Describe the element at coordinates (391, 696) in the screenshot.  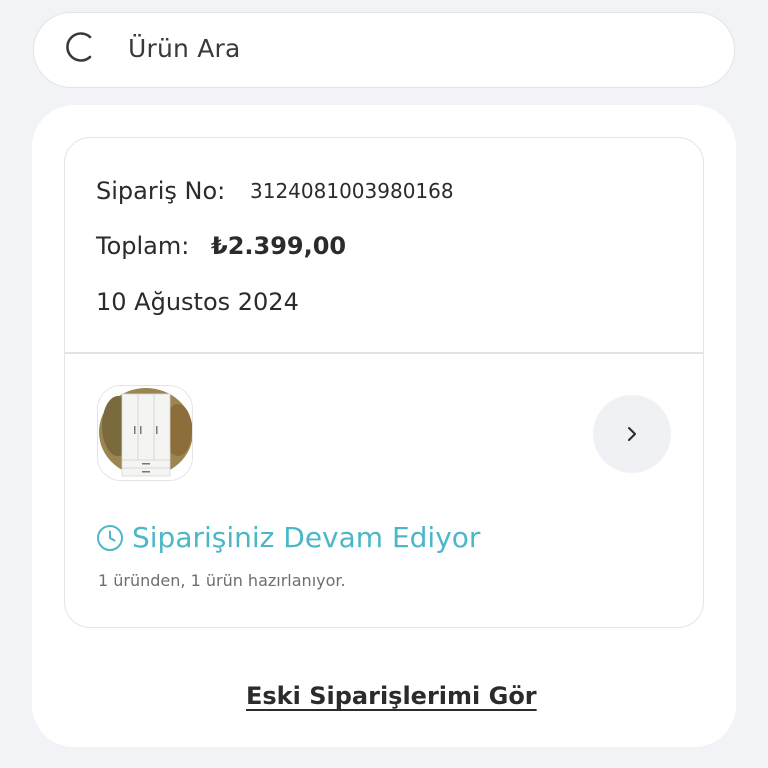
I see `old-orders-link: Eski Siparişlerimi Gör` at that location.